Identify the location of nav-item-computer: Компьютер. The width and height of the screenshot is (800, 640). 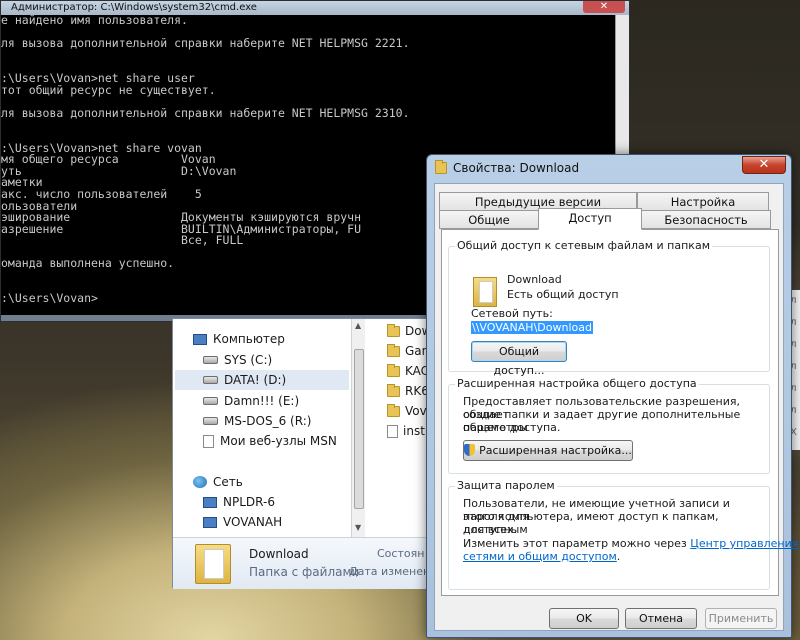
(239, 339).